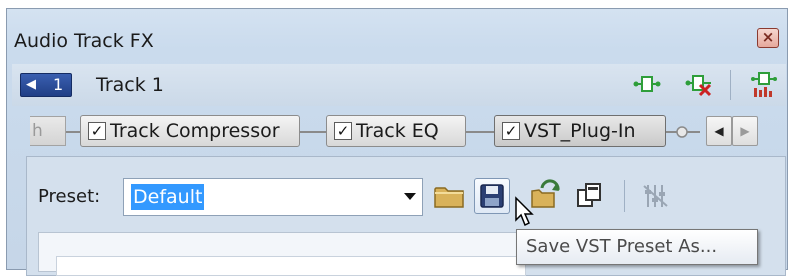 This screenshot has height=276, width=794. What do you see at coordinates (656, 196) in the screenshot?
I see `bypass-icon` at bounding box center [656, 196].